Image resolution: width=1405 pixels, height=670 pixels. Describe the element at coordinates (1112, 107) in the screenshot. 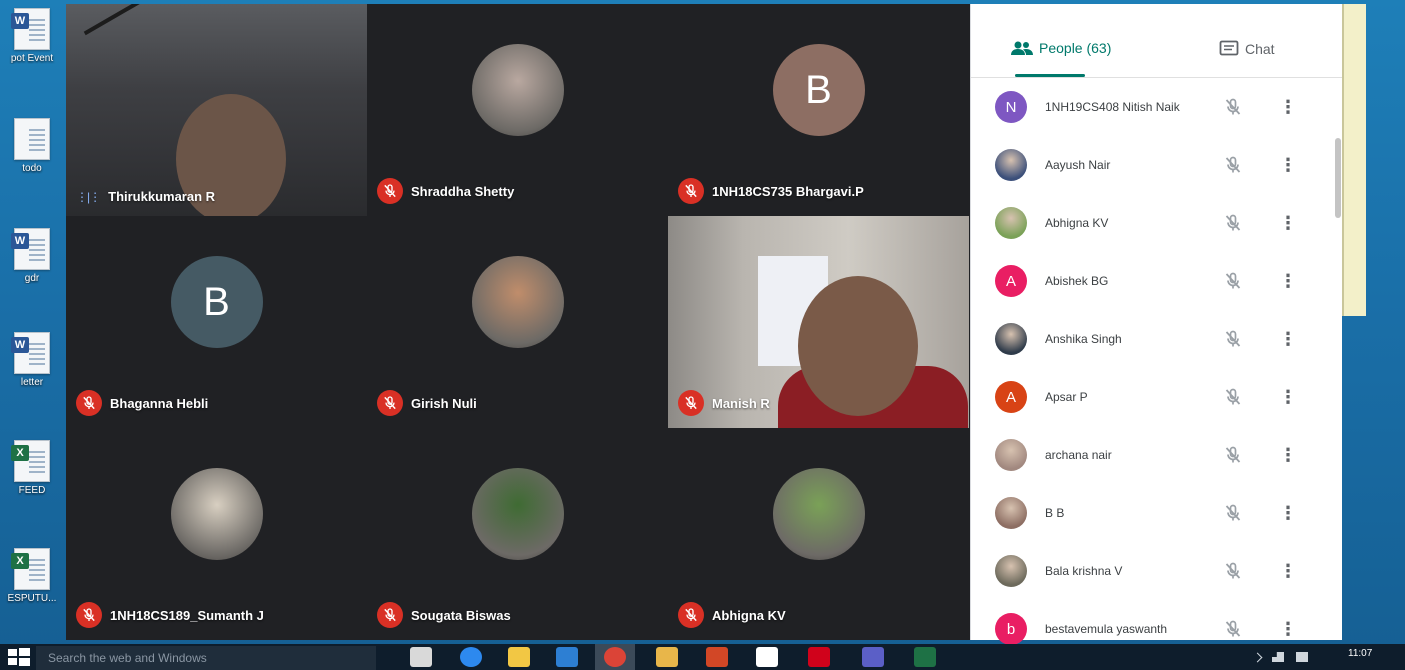

I see `participant-list-name: 1NH19CS408 Nitish Naik` at that location.